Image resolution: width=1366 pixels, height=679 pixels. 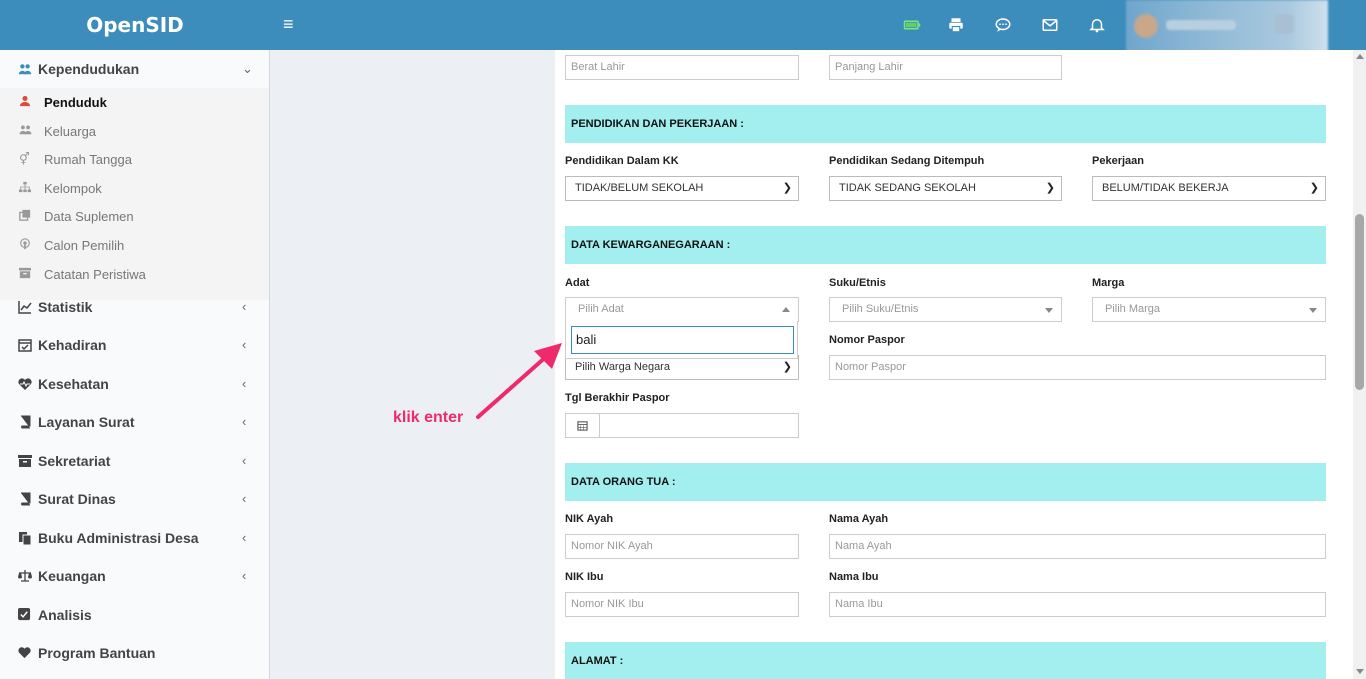 What do you see at coordinates (584, 577) in the screenshot?
I see `nik-ibu-label: NIK Ibu` at bounding box center [584, 577].